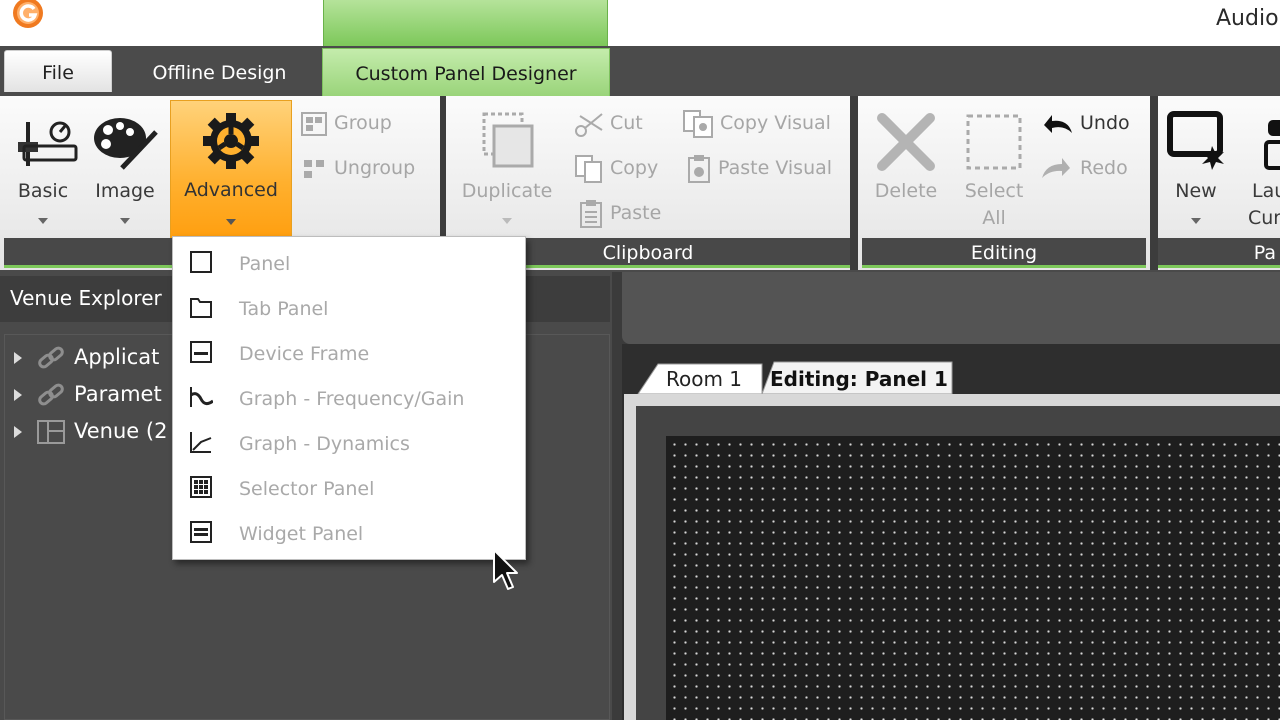 The height and width of the screenshot is (720, 1280). What do you see at coordinates (348, 486) in the screenshot?
I see `menu-item-selector-panel: Selector Panel` at bounding box center [348, 486].